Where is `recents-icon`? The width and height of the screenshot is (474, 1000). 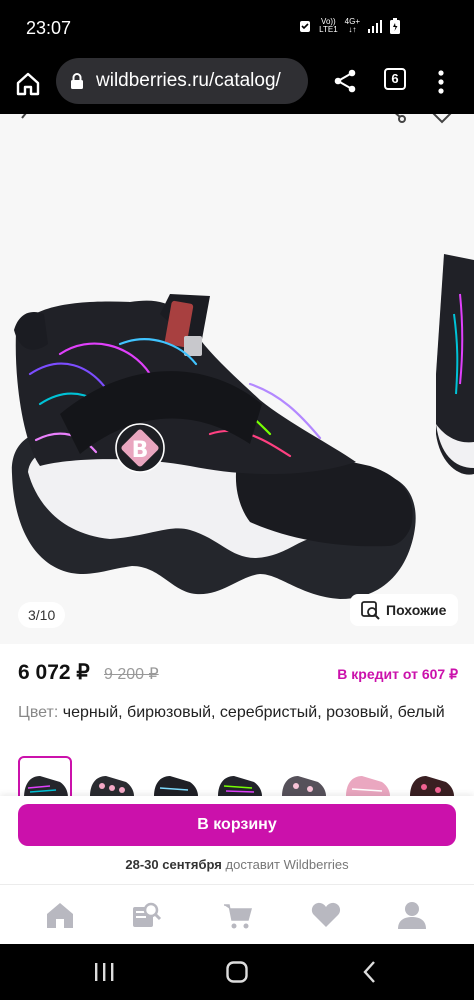
recents-icon is located at coordinates (104, 972).